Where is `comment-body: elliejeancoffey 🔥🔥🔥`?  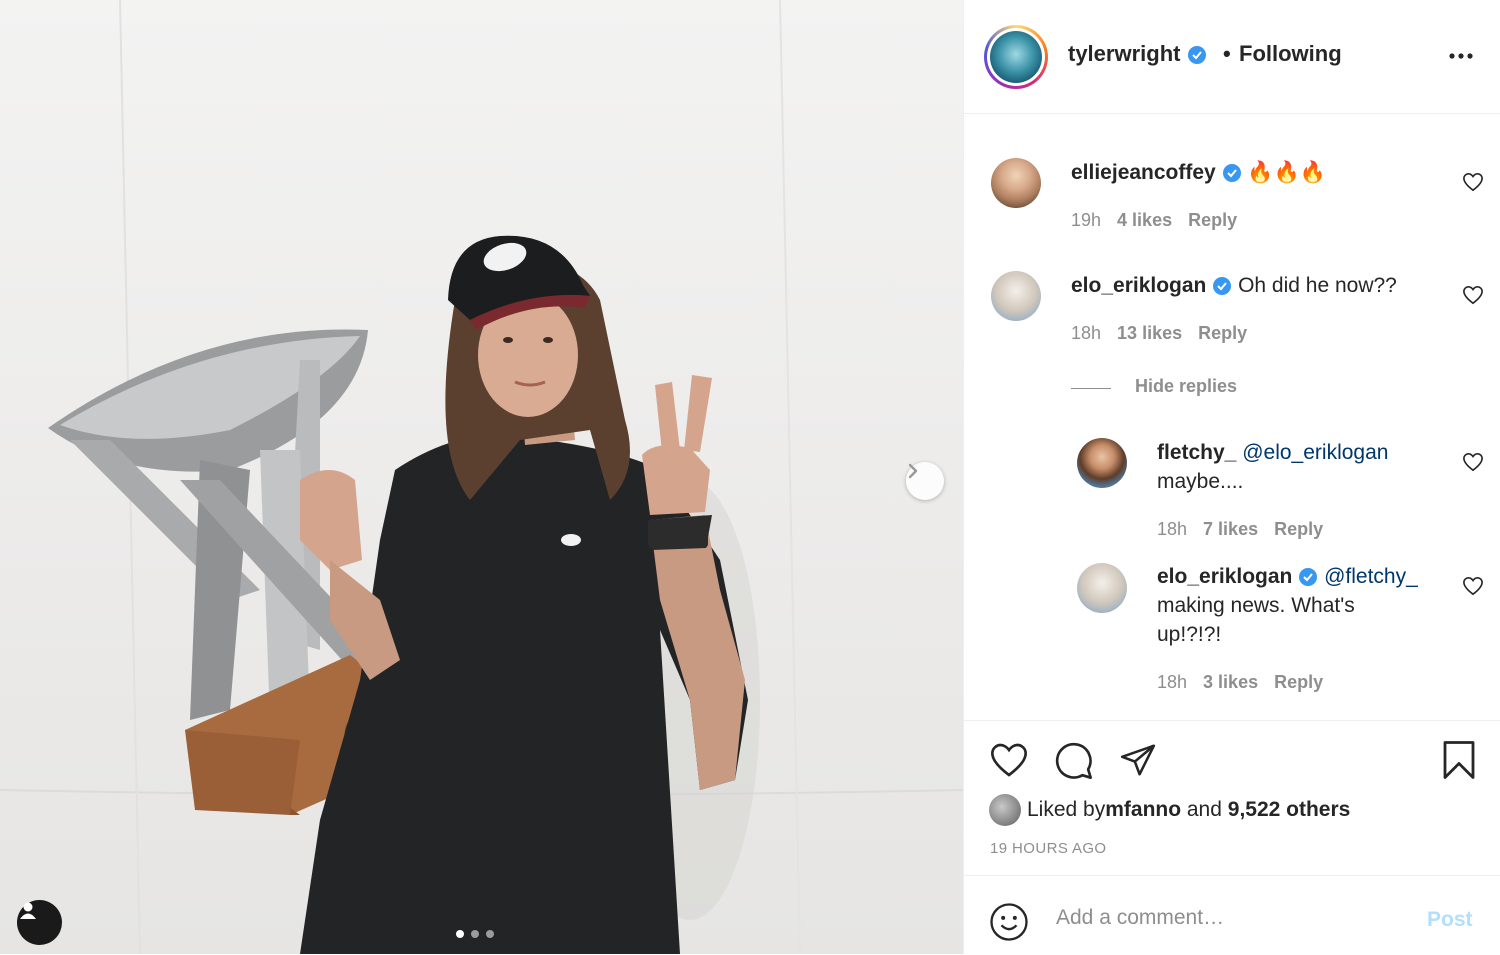 comment-body: elliejeancoffey 🔥🔥🔥 is located at coordinates (1198, 172).